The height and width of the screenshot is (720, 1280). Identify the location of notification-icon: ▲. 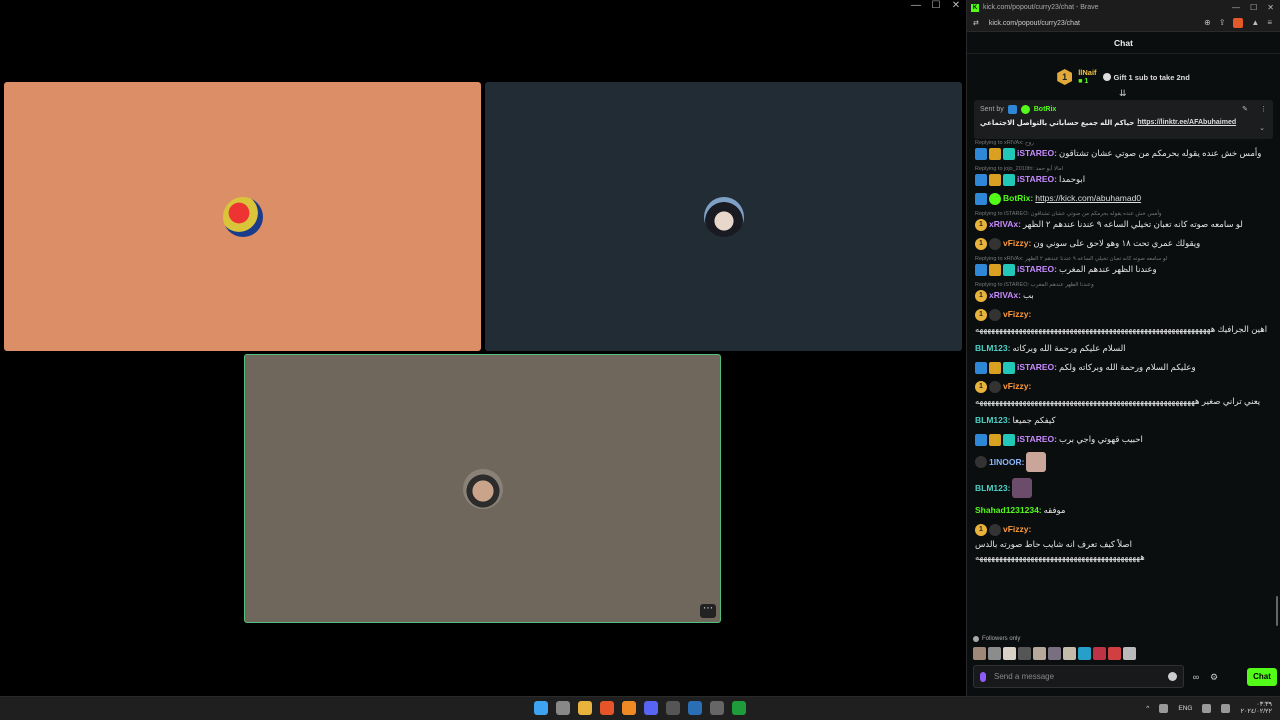
(1255, 23).